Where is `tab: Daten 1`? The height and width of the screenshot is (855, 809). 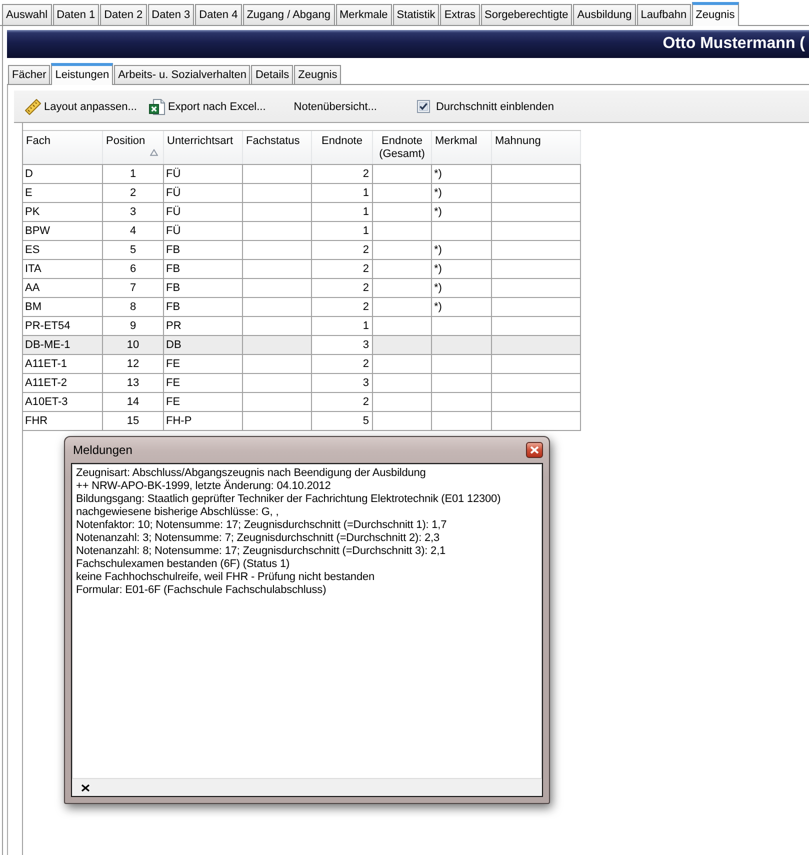
tab: Daten 1 is located at coordinates (76, 14).